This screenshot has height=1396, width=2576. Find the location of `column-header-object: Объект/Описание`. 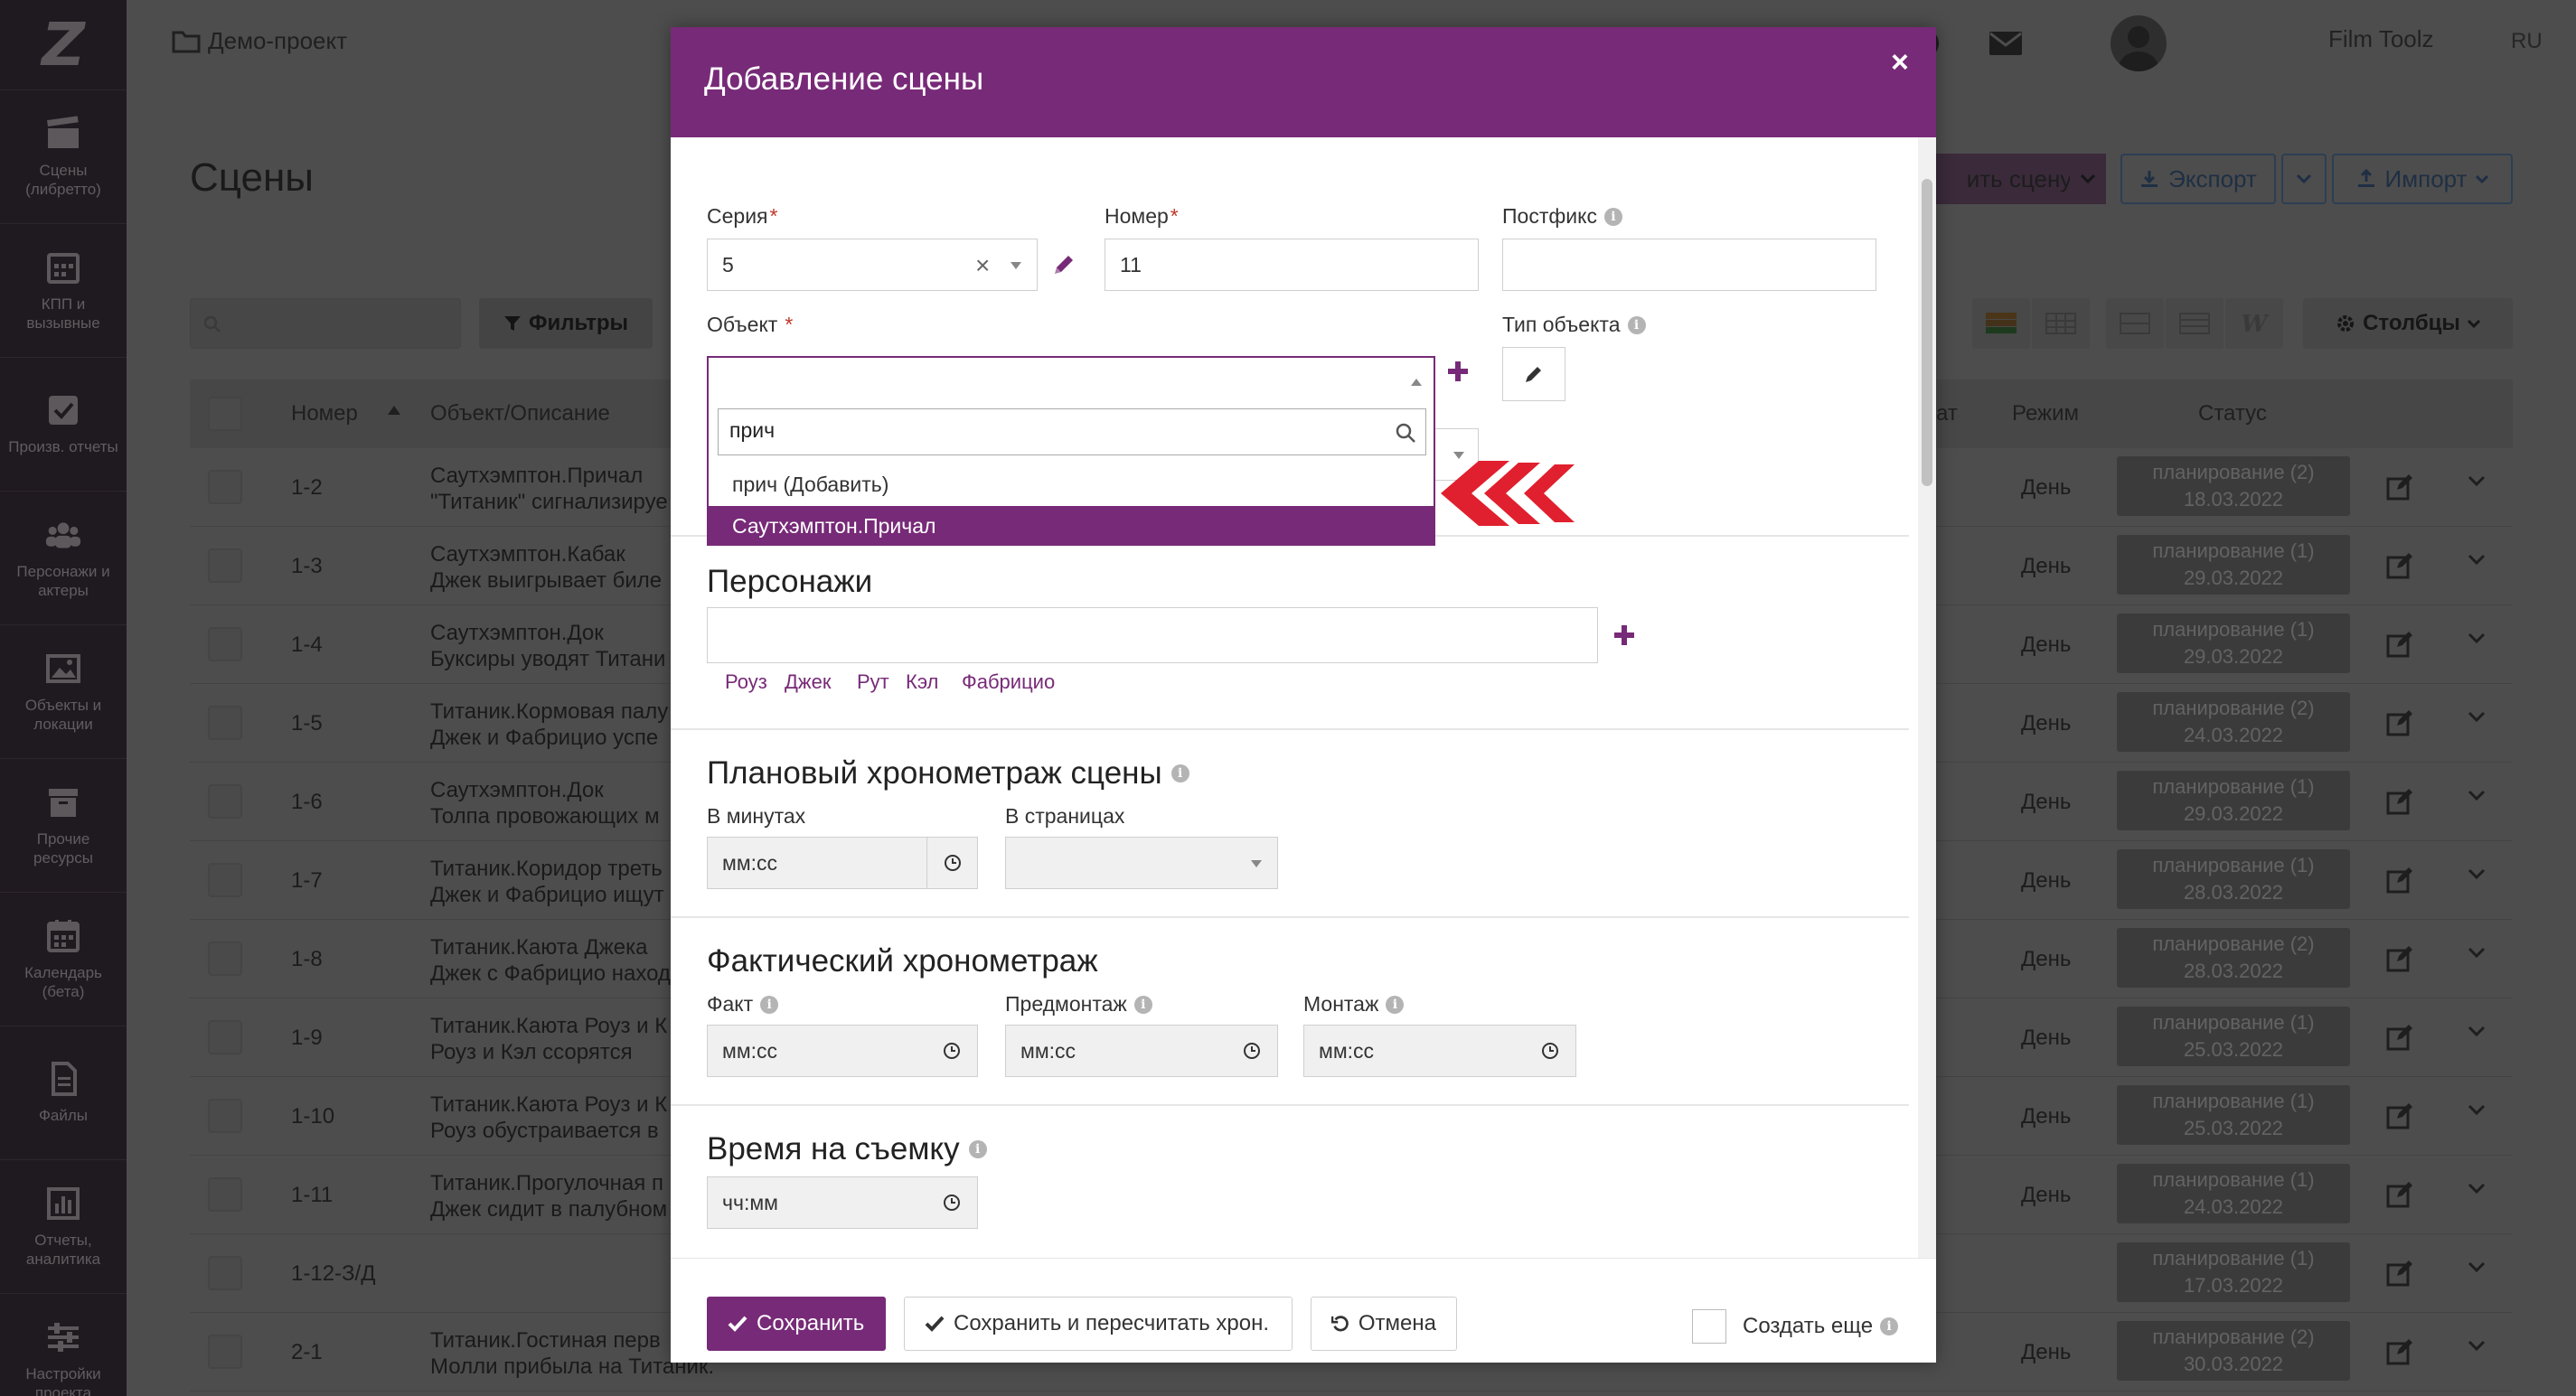

column-header-object: Объект/Описание is located at coordinates (520, 414).